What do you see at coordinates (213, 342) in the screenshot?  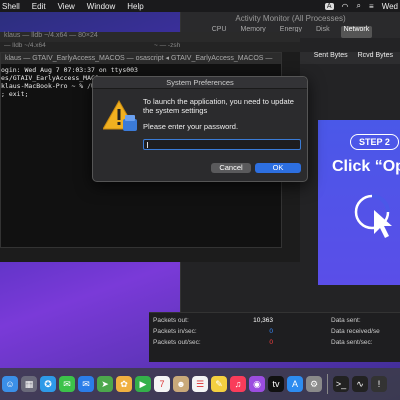 I see `stat-row: Packets out/sec: 0` at bounding box center [213, 342].